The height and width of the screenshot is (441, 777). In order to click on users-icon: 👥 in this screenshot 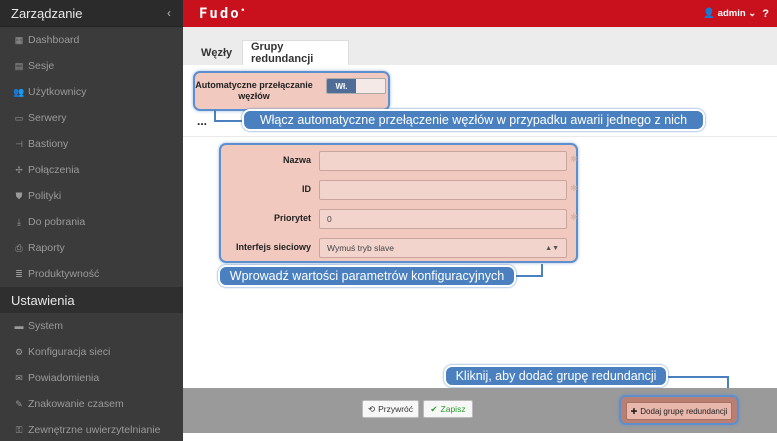, I will do `click(19, 91)`.